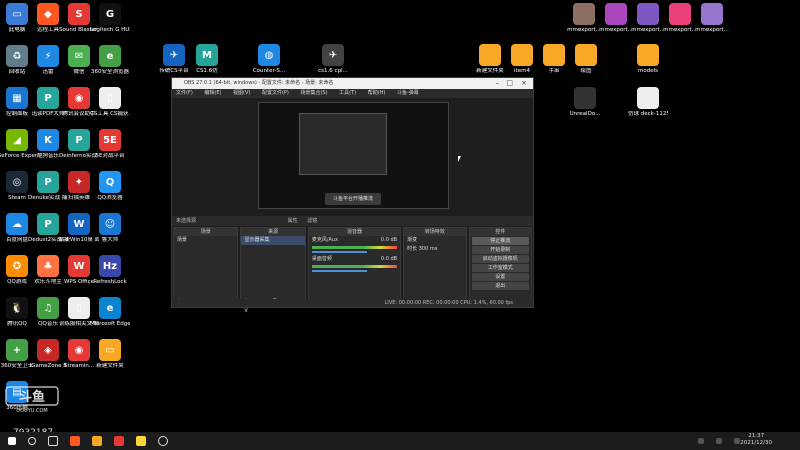 This screenshot has height=450, width=800. Describe the element at coordinates (756, 440) in the screenshot. I see `taskbar-clock: 21:37 2021/12/30` at that location.